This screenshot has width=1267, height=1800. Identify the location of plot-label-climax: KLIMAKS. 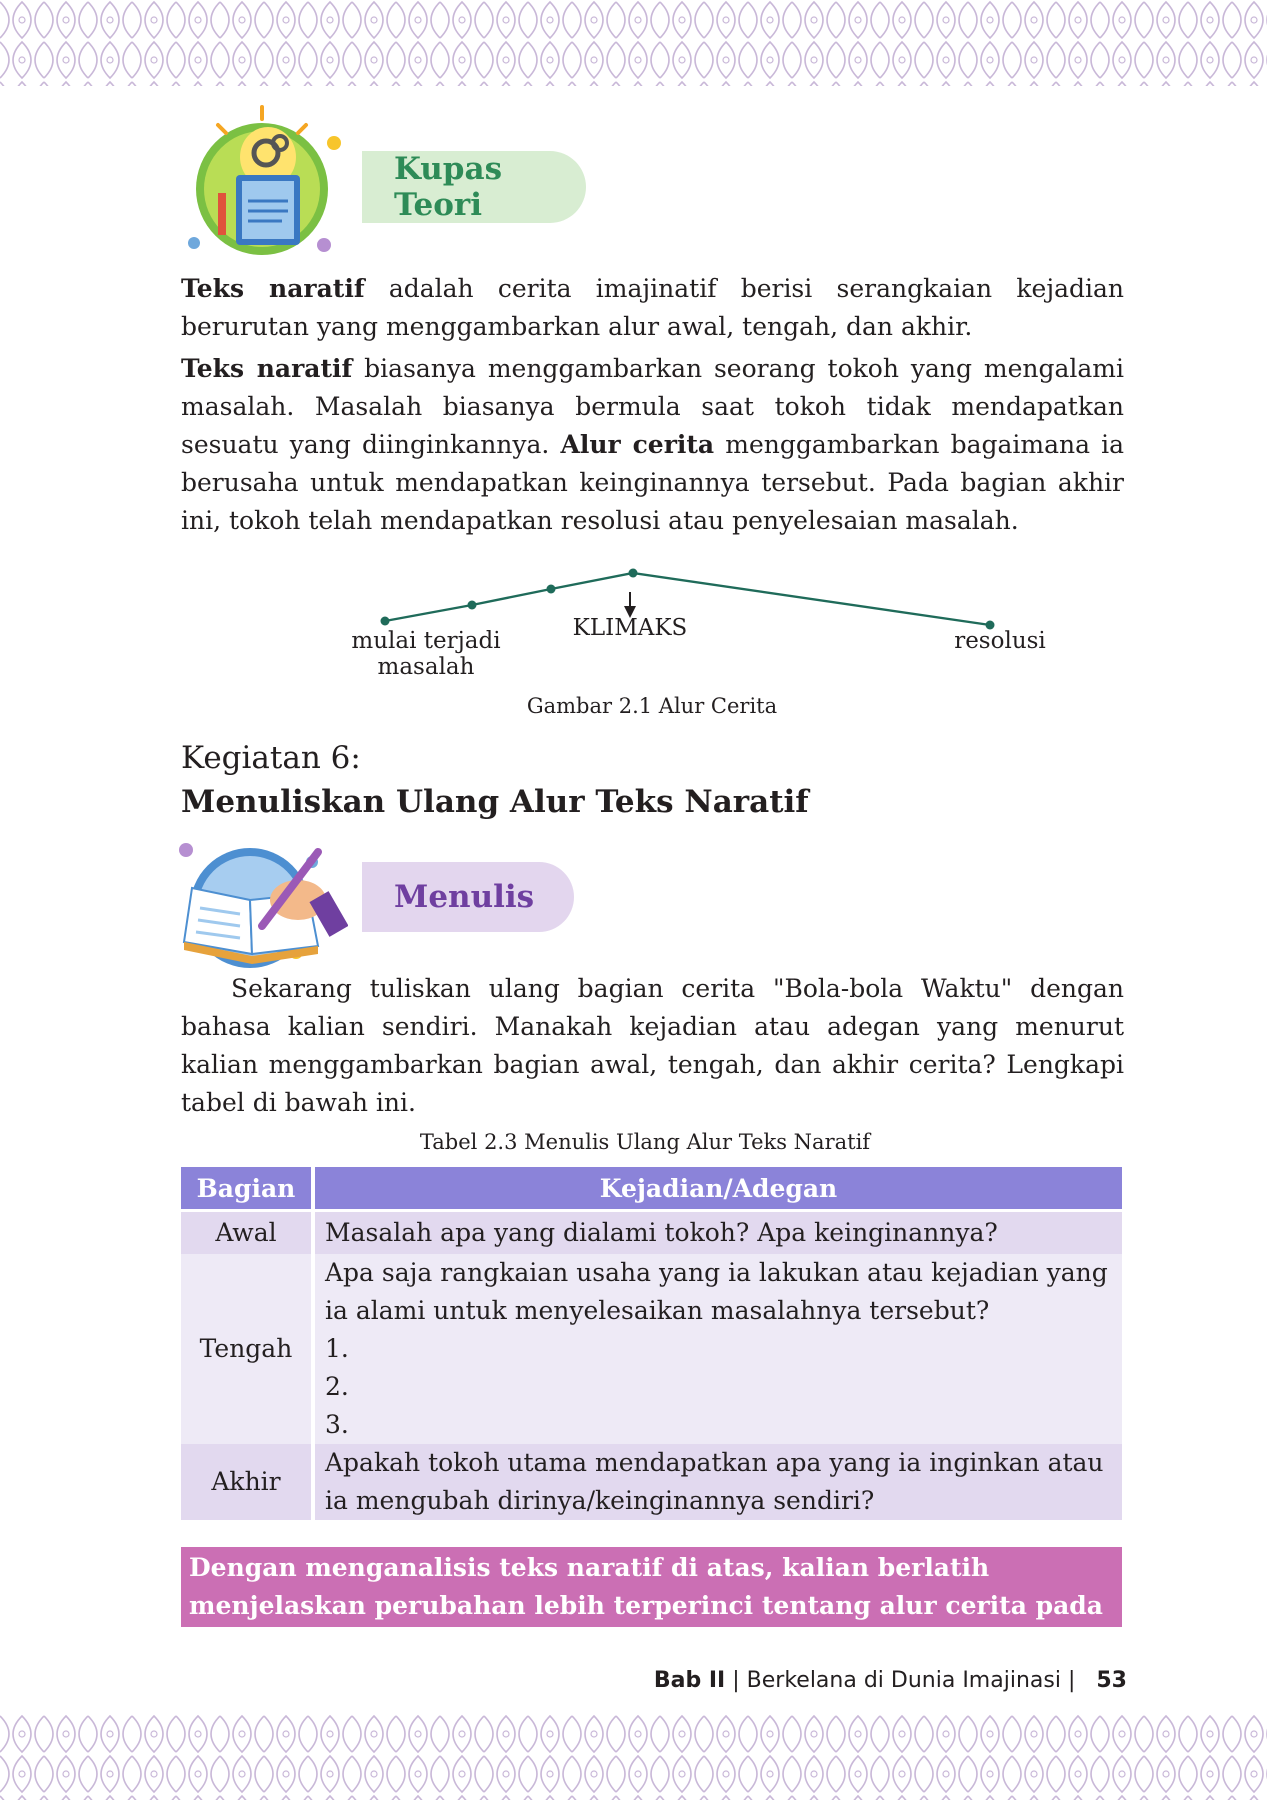
(630, 628).